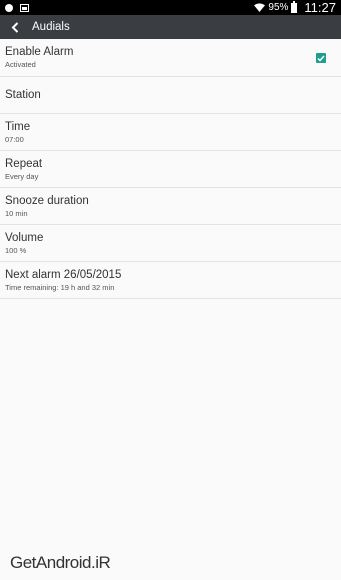 This screenshot has height=580, width=341. What do you see at coordinates (24, 164) in the screenshot?
I see `setting-title: Repeat` at bounding box center [24, 164].